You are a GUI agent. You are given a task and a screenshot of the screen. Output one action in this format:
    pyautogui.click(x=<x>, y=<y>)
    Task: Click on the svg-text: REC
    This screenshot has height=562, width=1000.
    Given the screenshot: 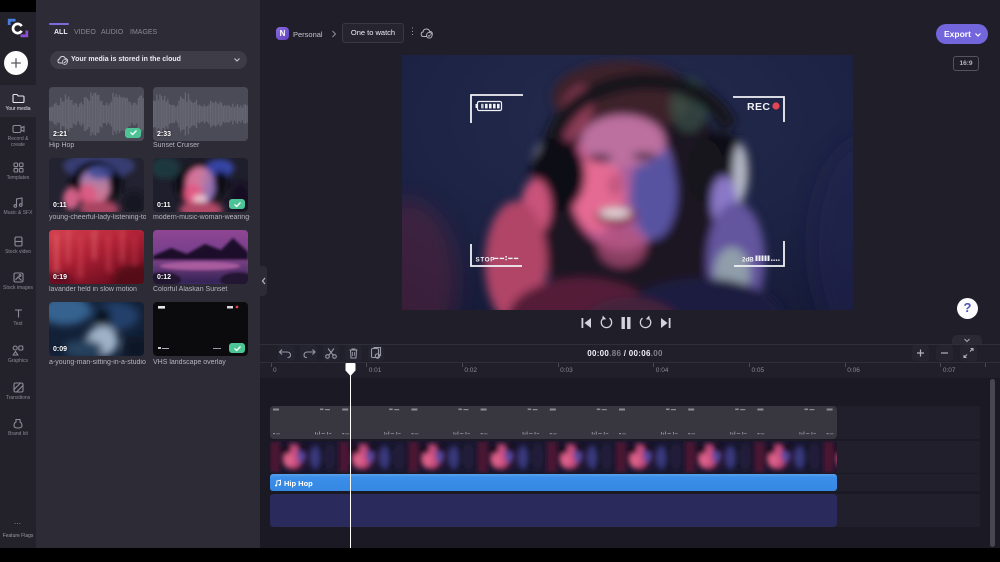 What is the action you would take?
    pyautogui.click(x=758, y=107)
    